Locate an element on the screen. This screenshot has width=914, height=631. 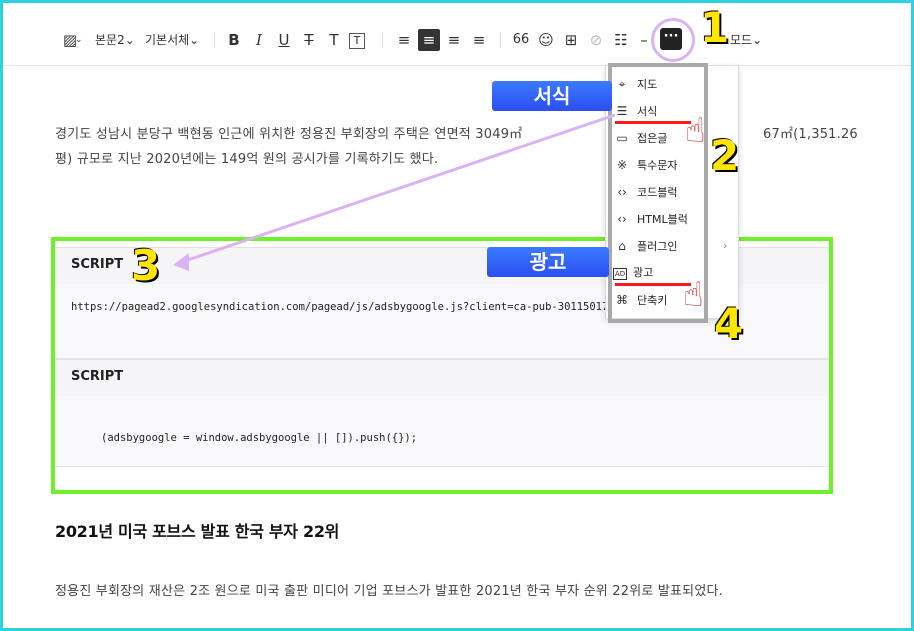
step-number-4: 4 is located at coordinates (729, 323).